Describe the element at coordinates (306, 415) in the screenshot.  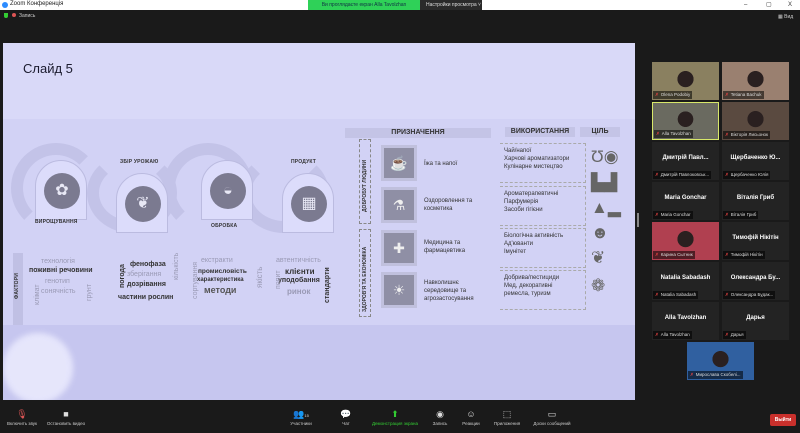
I see `participants-count: 15` at that location.